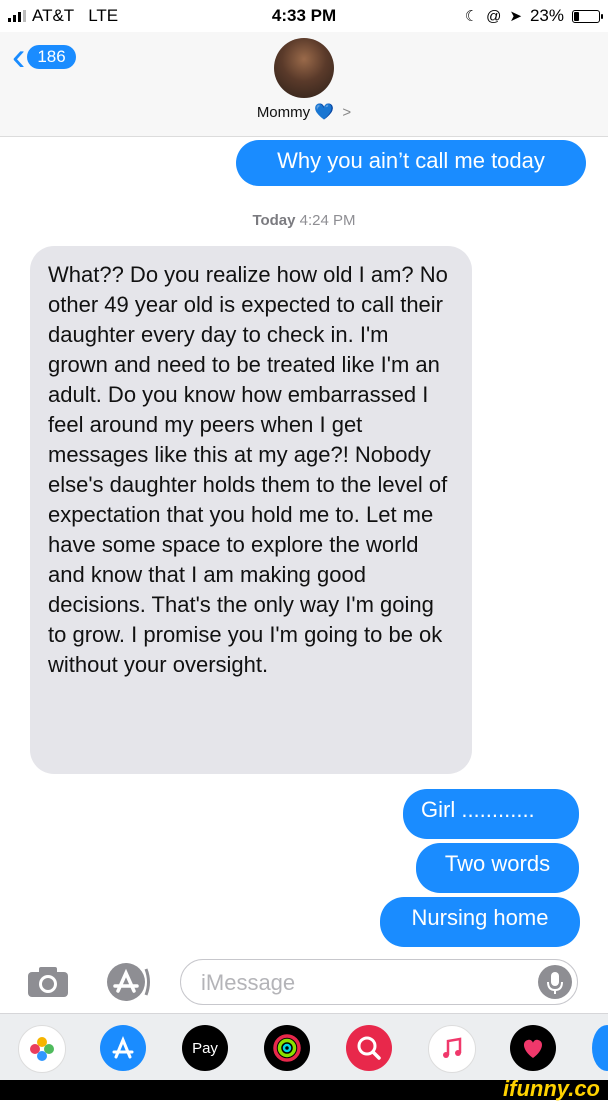 The width and height of the screenshot is (608, 1102). What do you see at coordinates (324, 112) in the screenshot?
I see `heart-icon: 💙` at bounding box center [324, 112].